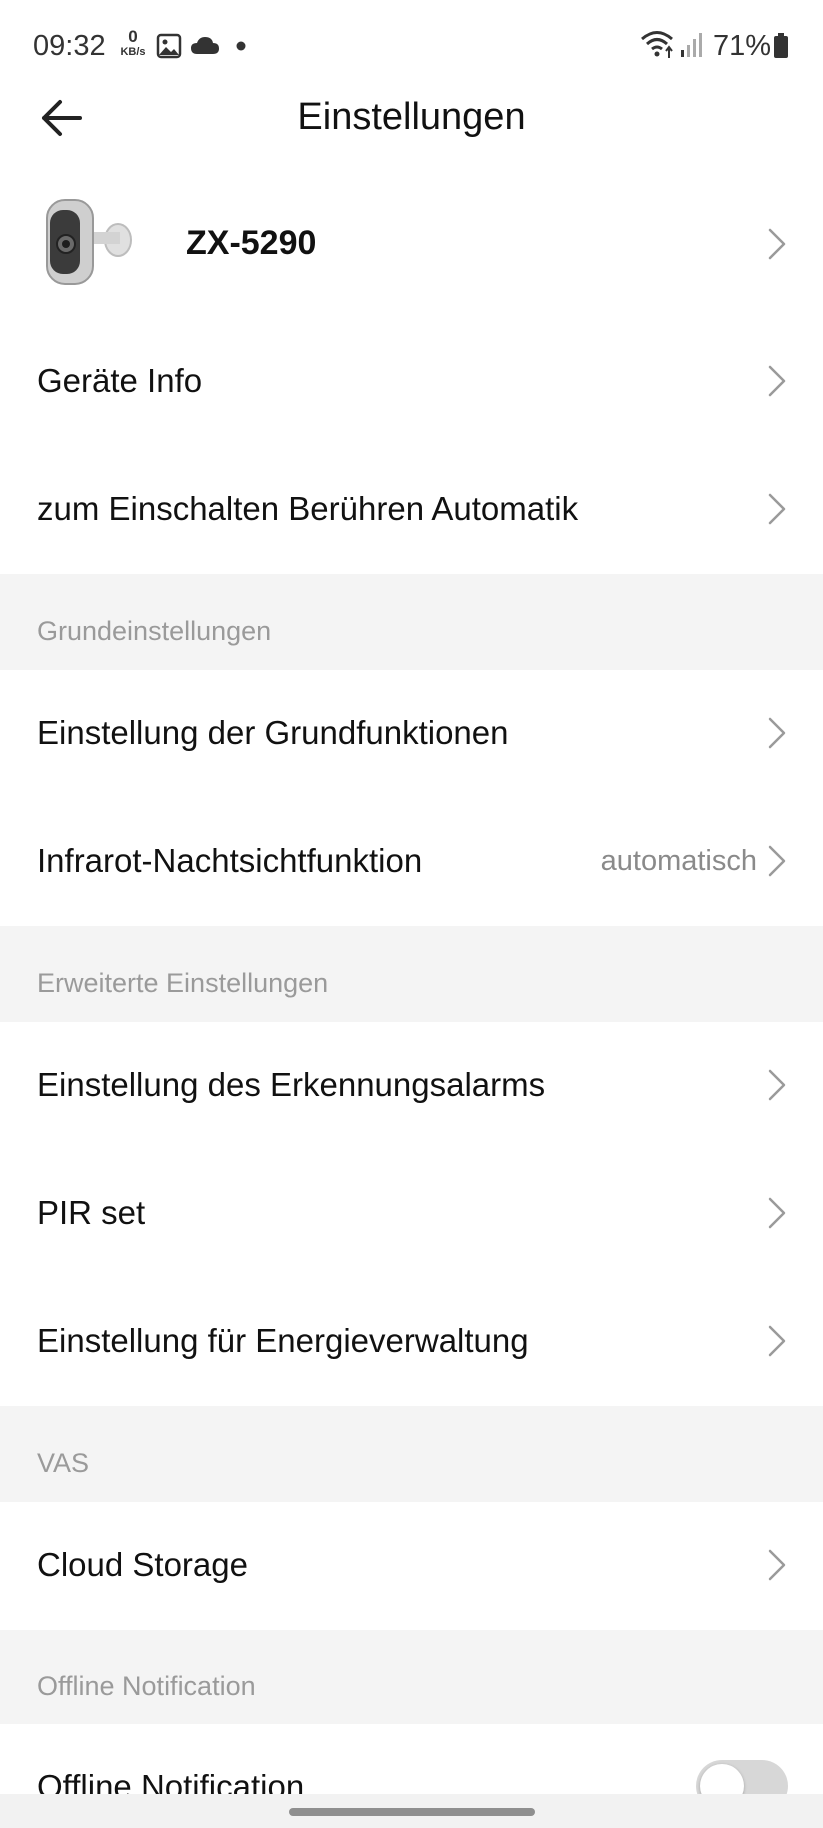 This screenshot has height=1828, width=823. I want to click on system-navigation-bar, so click(411, 1811).